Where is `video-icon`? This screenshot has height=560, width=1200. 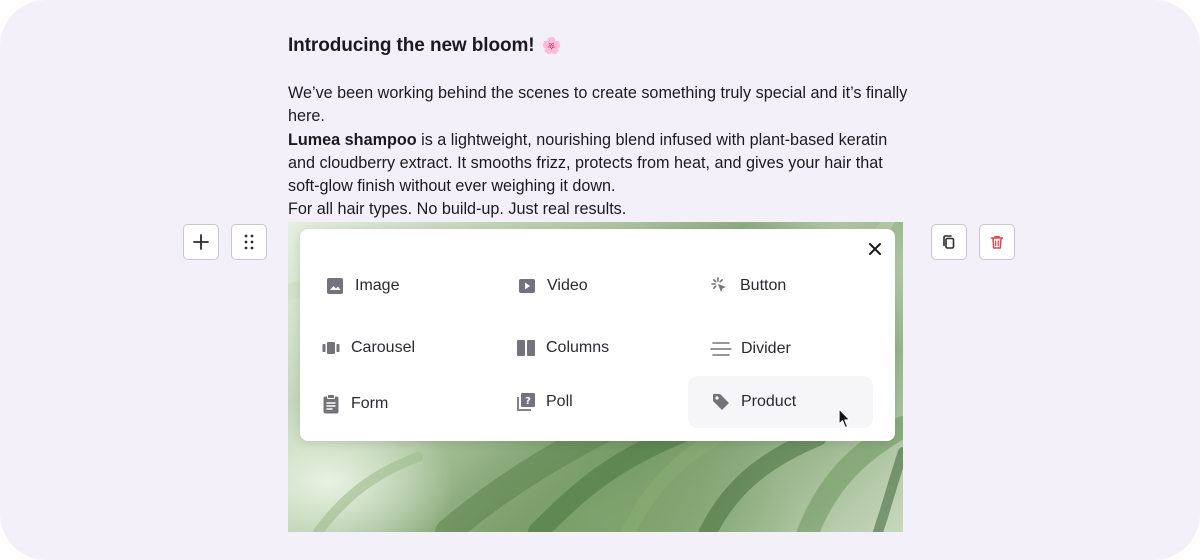 video-icon is located at coordinates (527, 286).